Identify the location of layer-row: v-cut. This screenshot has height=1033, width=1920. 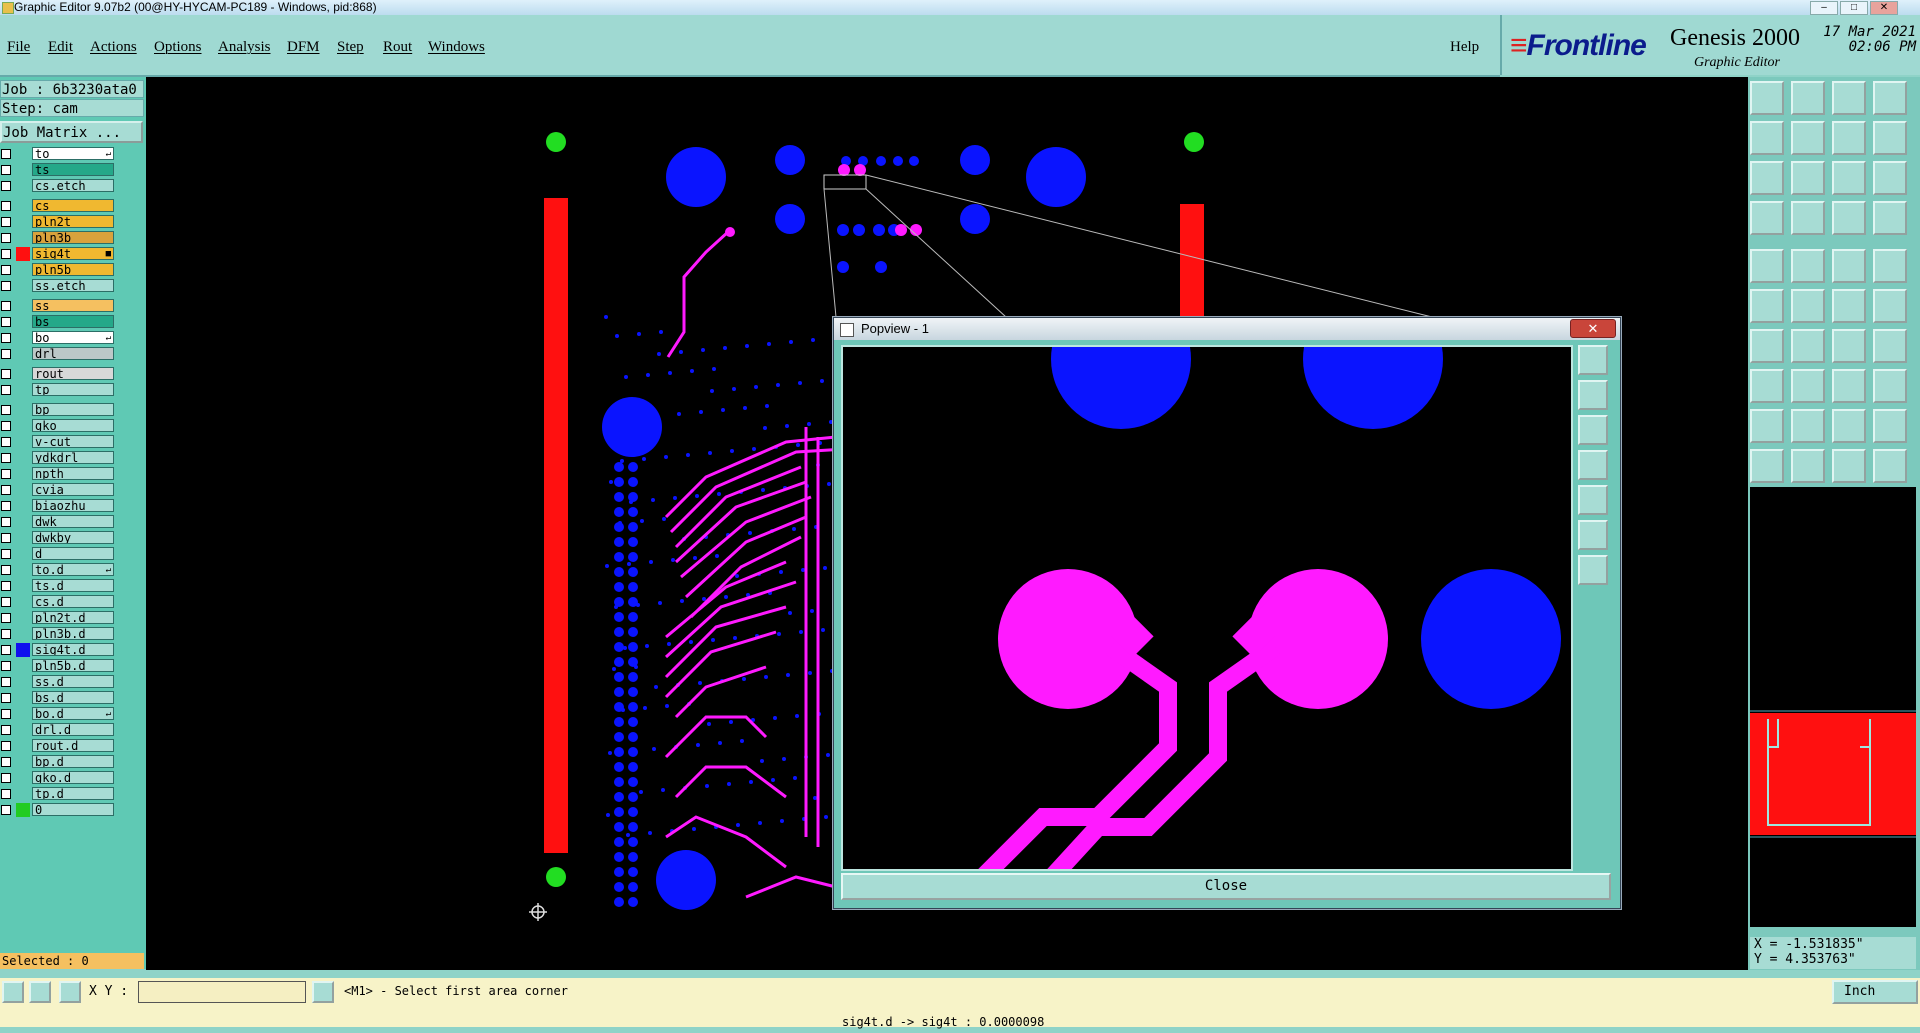
(60, 442).